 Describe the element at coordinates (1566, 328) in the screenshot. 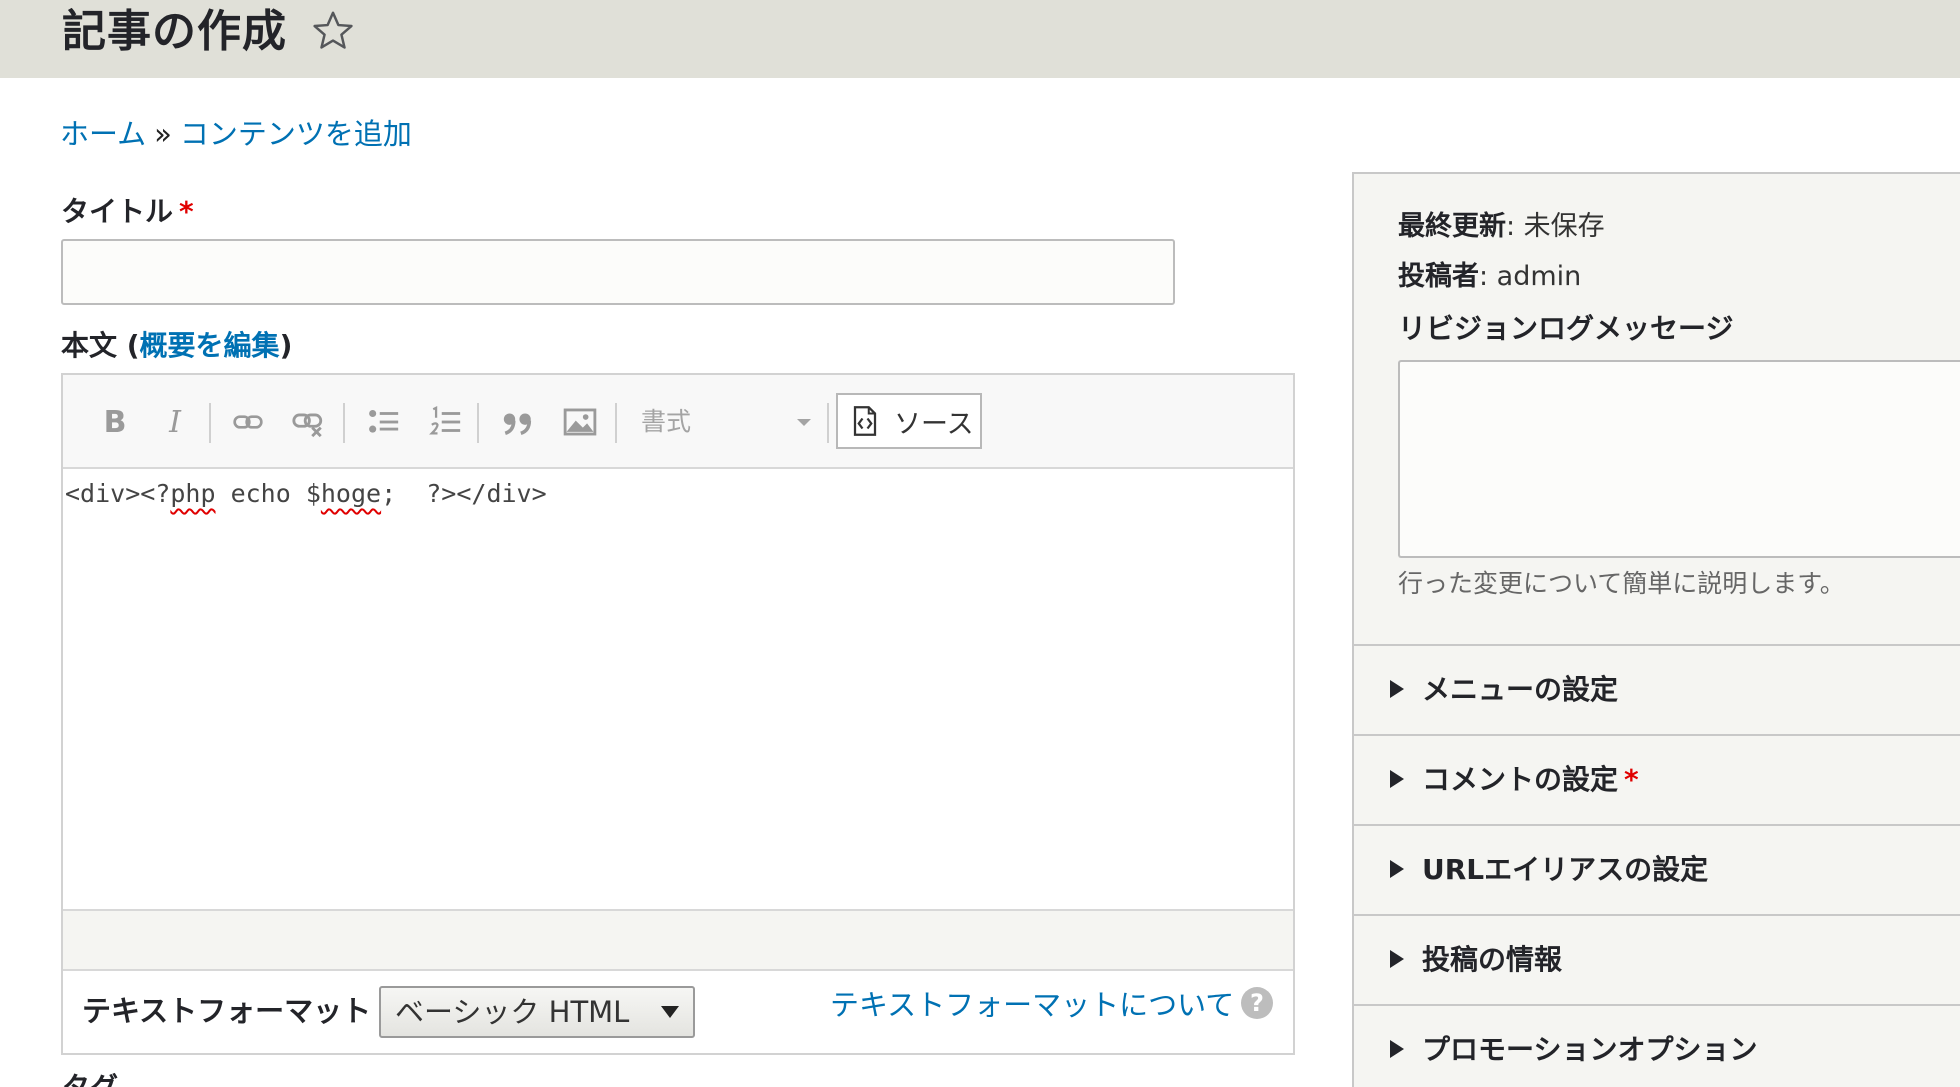

I see `revision-log-label: リビジョンログメッセージ` at that location.